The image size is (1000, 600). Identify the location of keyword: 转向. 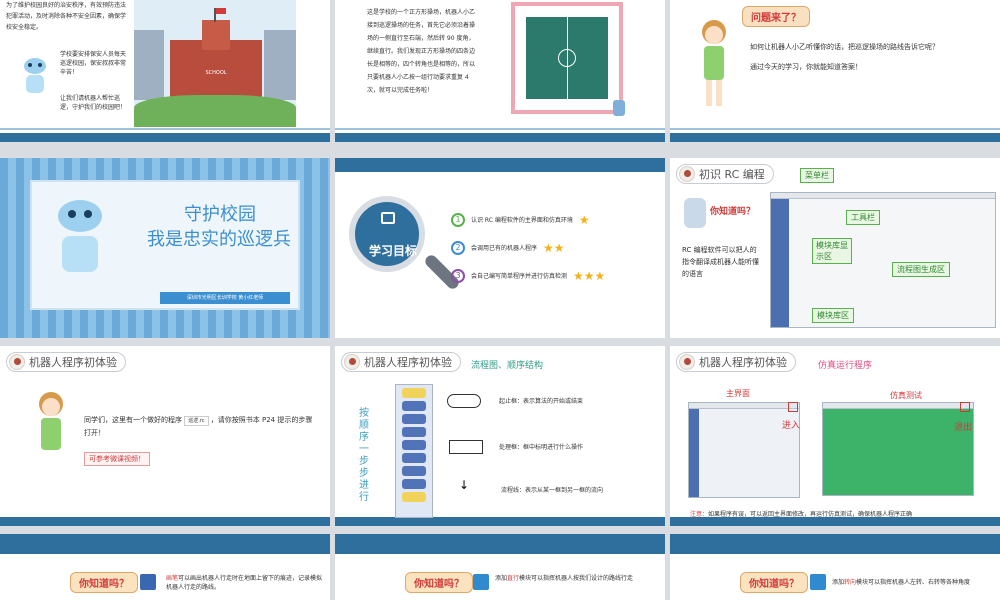
(850, 582).